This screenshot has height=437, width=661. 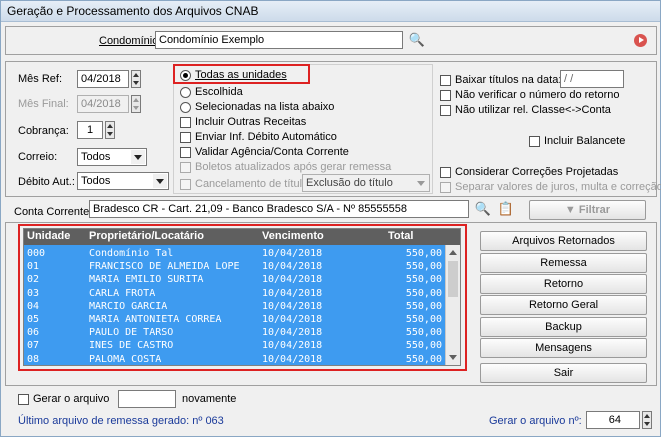 What do you see at coordinates (23, 399) in the screenshot?
I see `gerar-arquivo-checkbox` at bounding box center [23, 399].